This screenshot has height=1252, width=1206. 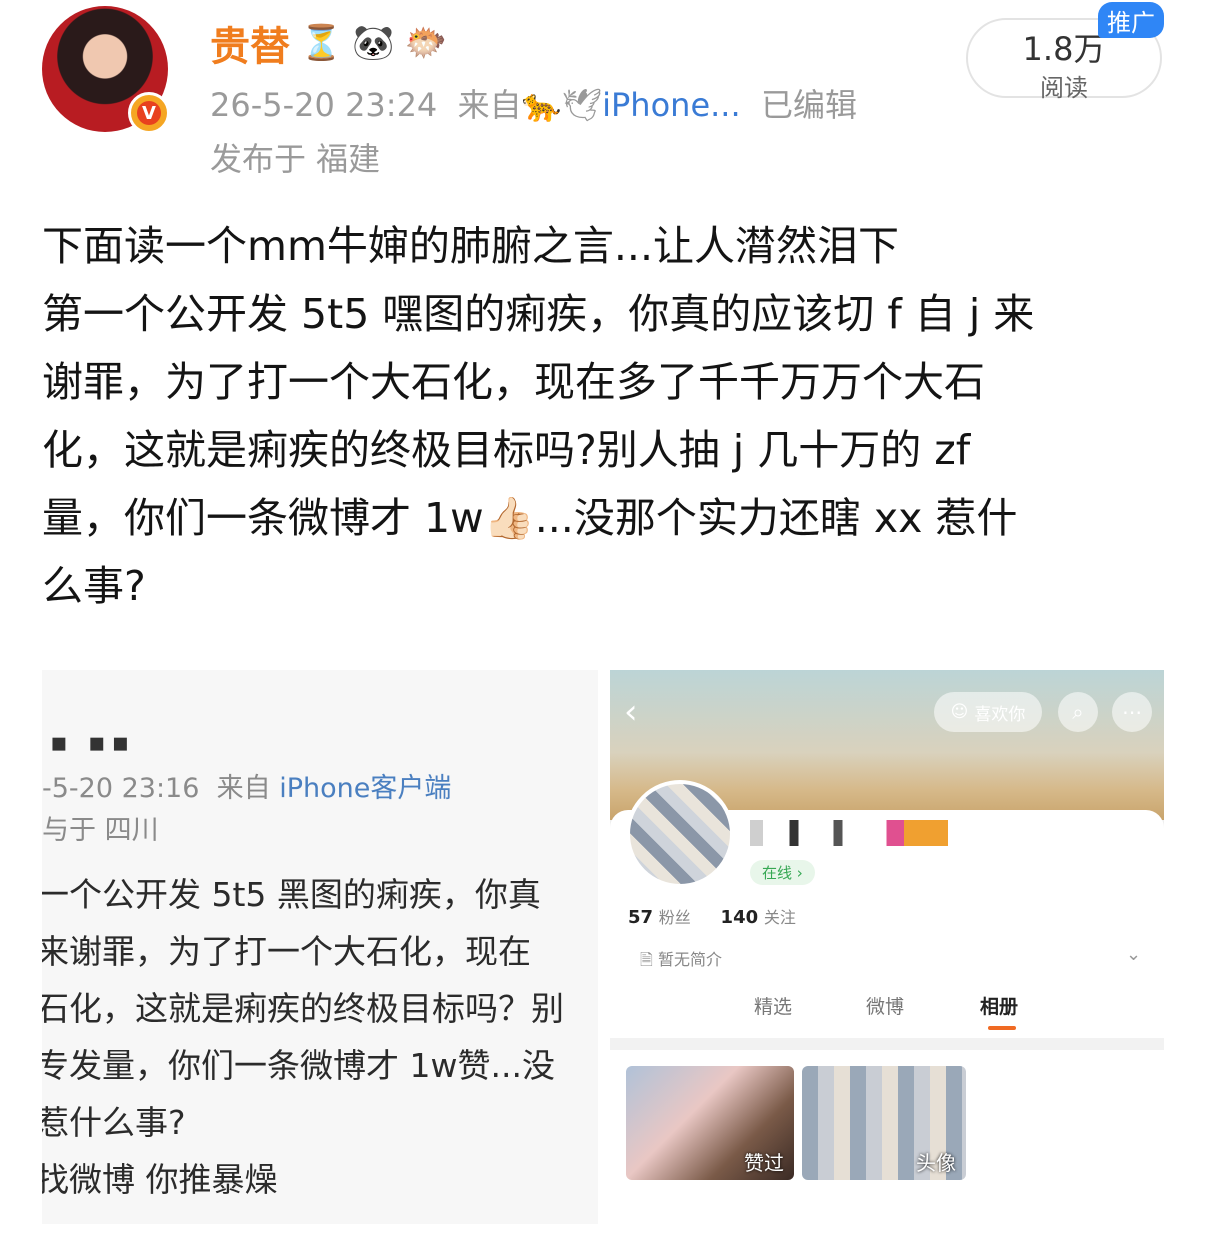 I want to click on image-post-location: 与于 四川, so click(x=100, y=830).